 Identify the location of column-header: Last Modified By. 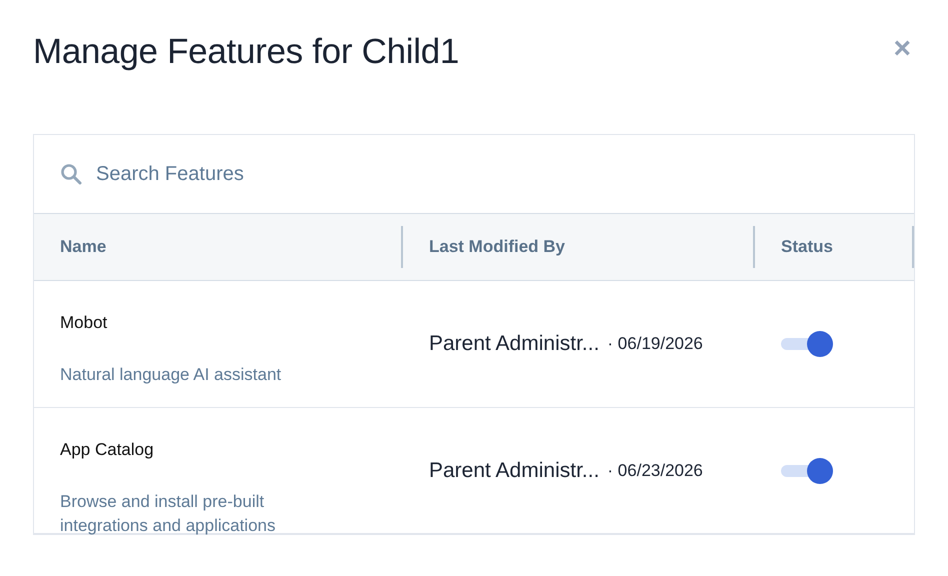
(579, 247).